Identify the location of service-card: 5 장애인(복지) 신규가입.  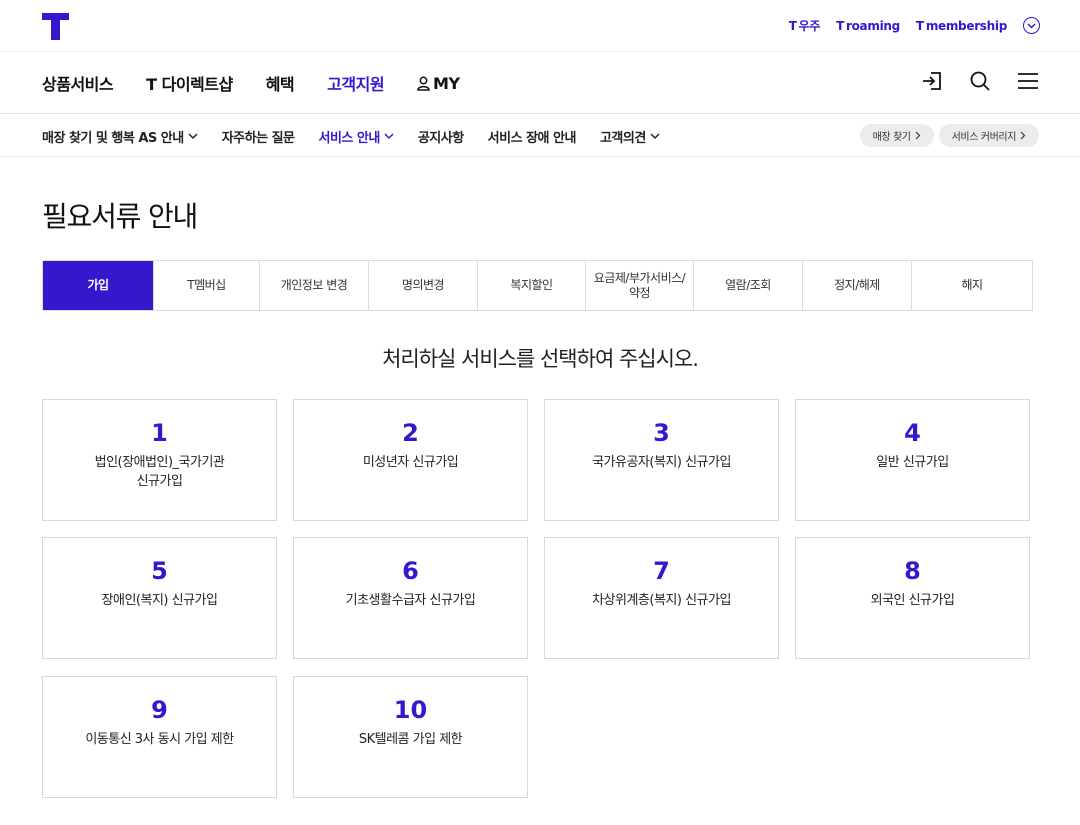
(159, 598).